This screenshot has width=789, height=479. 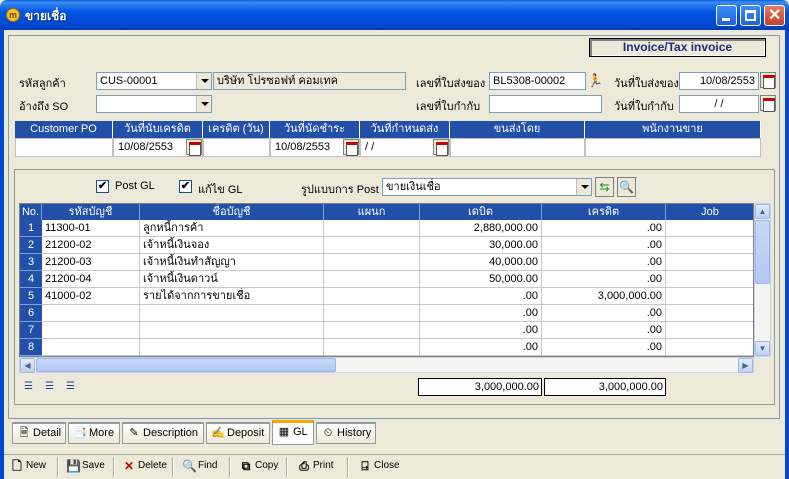 What do you see at coordinates (31, 262) in the screenshot?
I see `row-number: 3` at bounding box center [31, 262].